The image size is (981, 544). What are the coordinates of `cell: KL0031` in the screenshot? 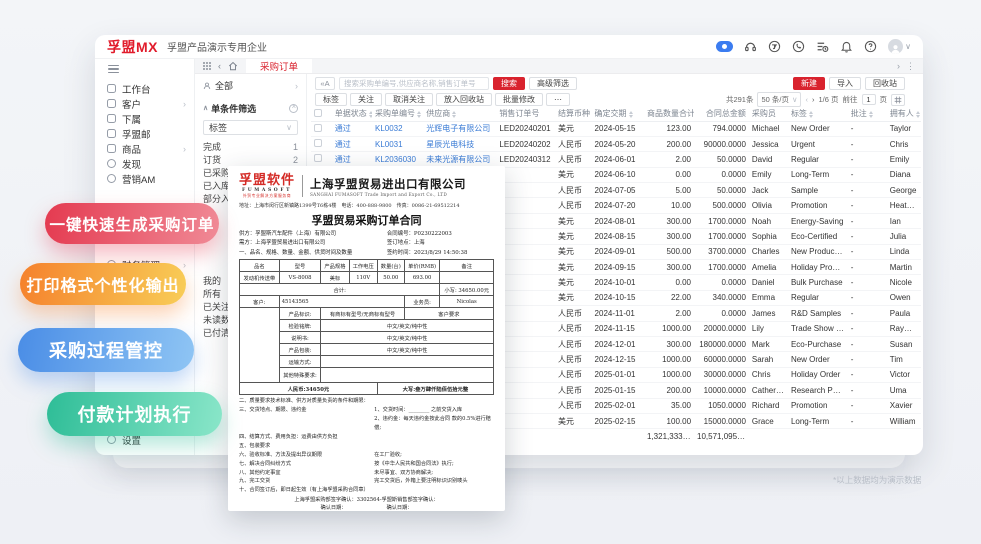 It's located at (397, 144).